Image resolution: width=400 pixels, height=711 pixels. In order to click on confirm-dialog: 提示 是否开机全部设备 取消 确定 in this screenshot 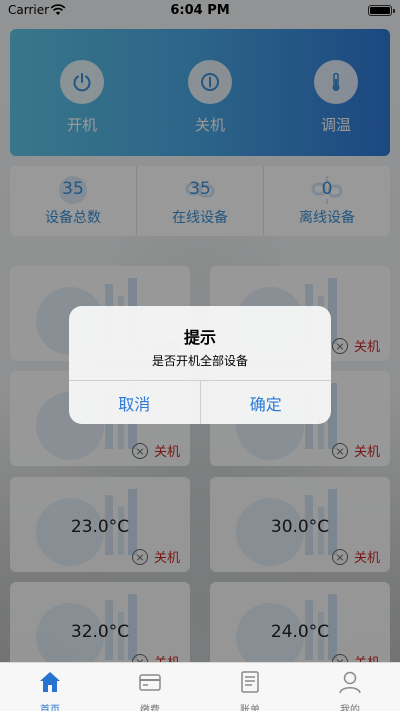, I will do `click(200, 365)`.